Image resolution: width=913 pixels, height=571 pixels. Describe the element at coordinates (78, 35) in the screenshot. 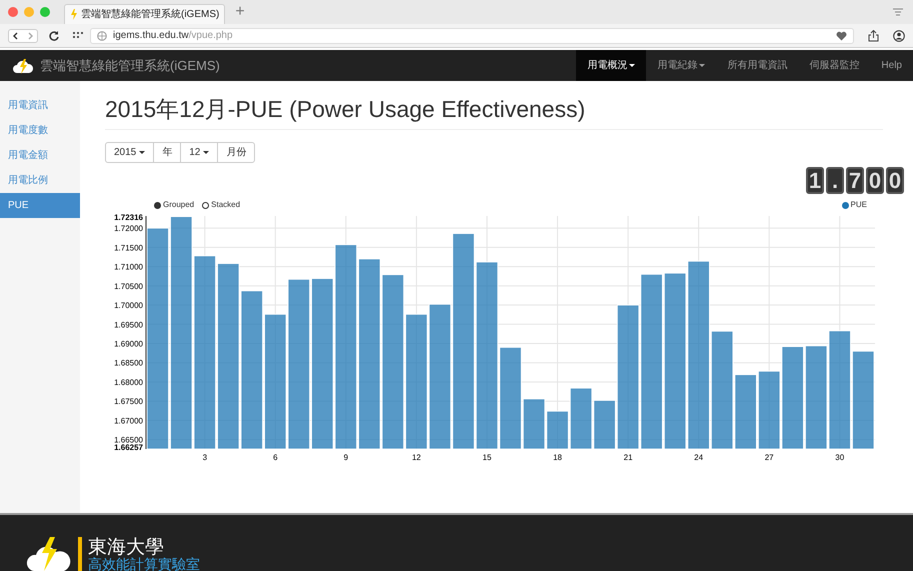

I see `grid-icon` at that location.